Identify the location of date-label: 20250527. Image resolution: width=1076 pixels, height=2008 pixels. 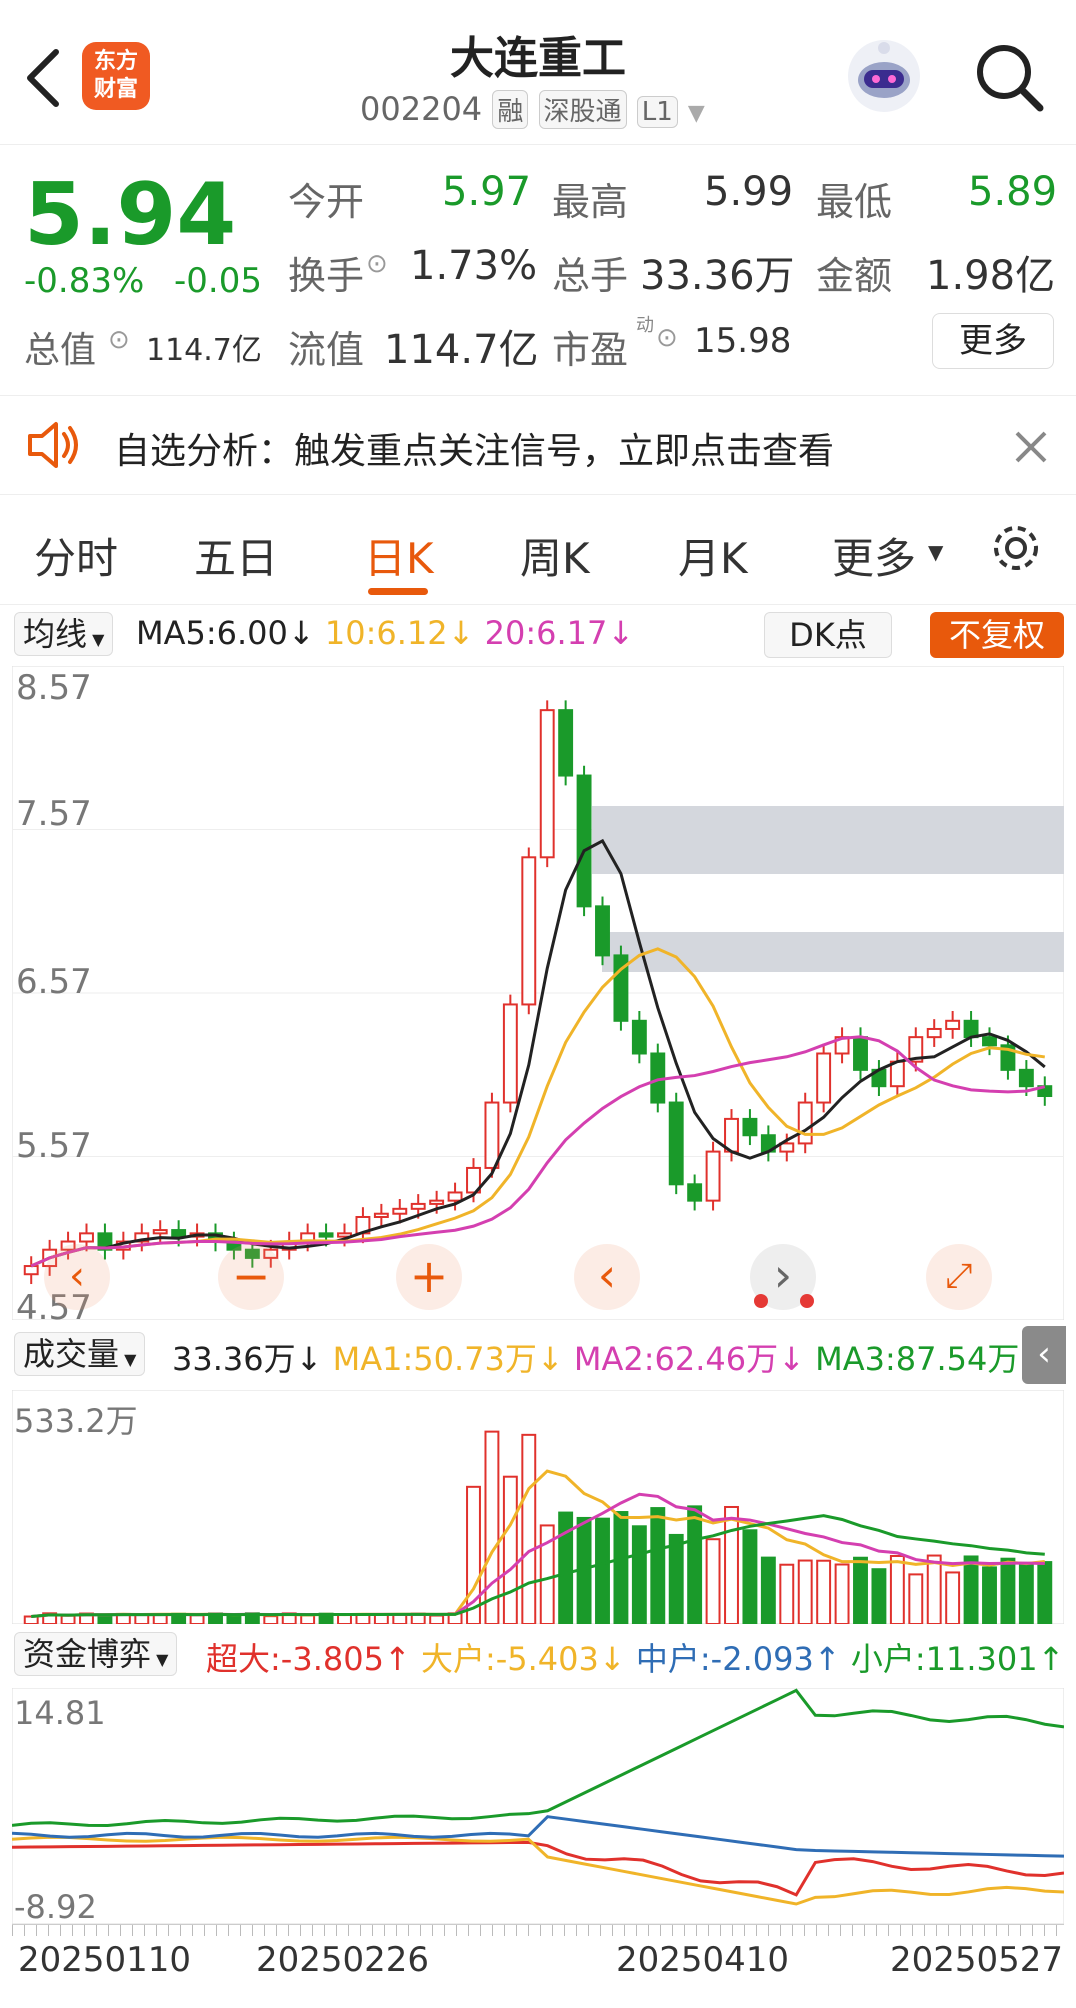
(977, 1960).